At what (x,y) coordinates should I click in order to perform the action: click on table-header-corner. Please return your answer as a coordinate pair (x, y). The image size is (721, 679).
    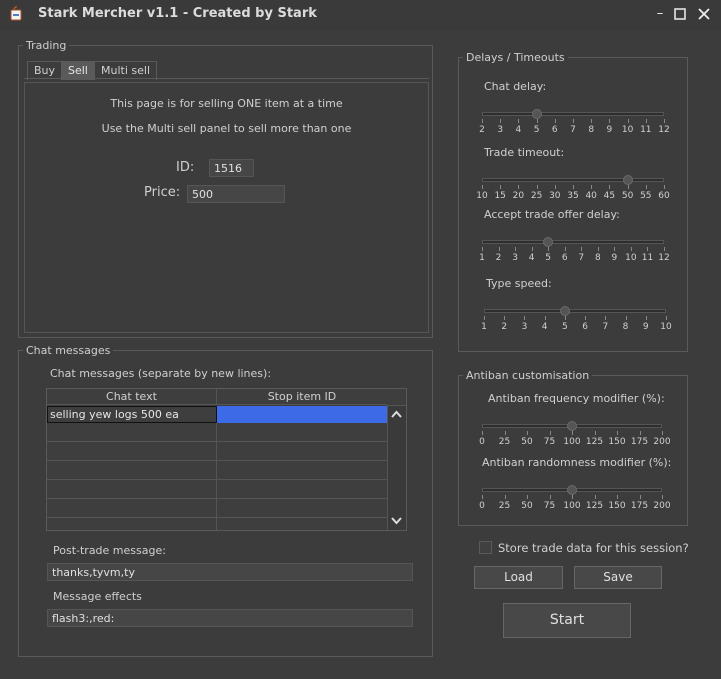
    Looking at the image, I should click on (396, 397).